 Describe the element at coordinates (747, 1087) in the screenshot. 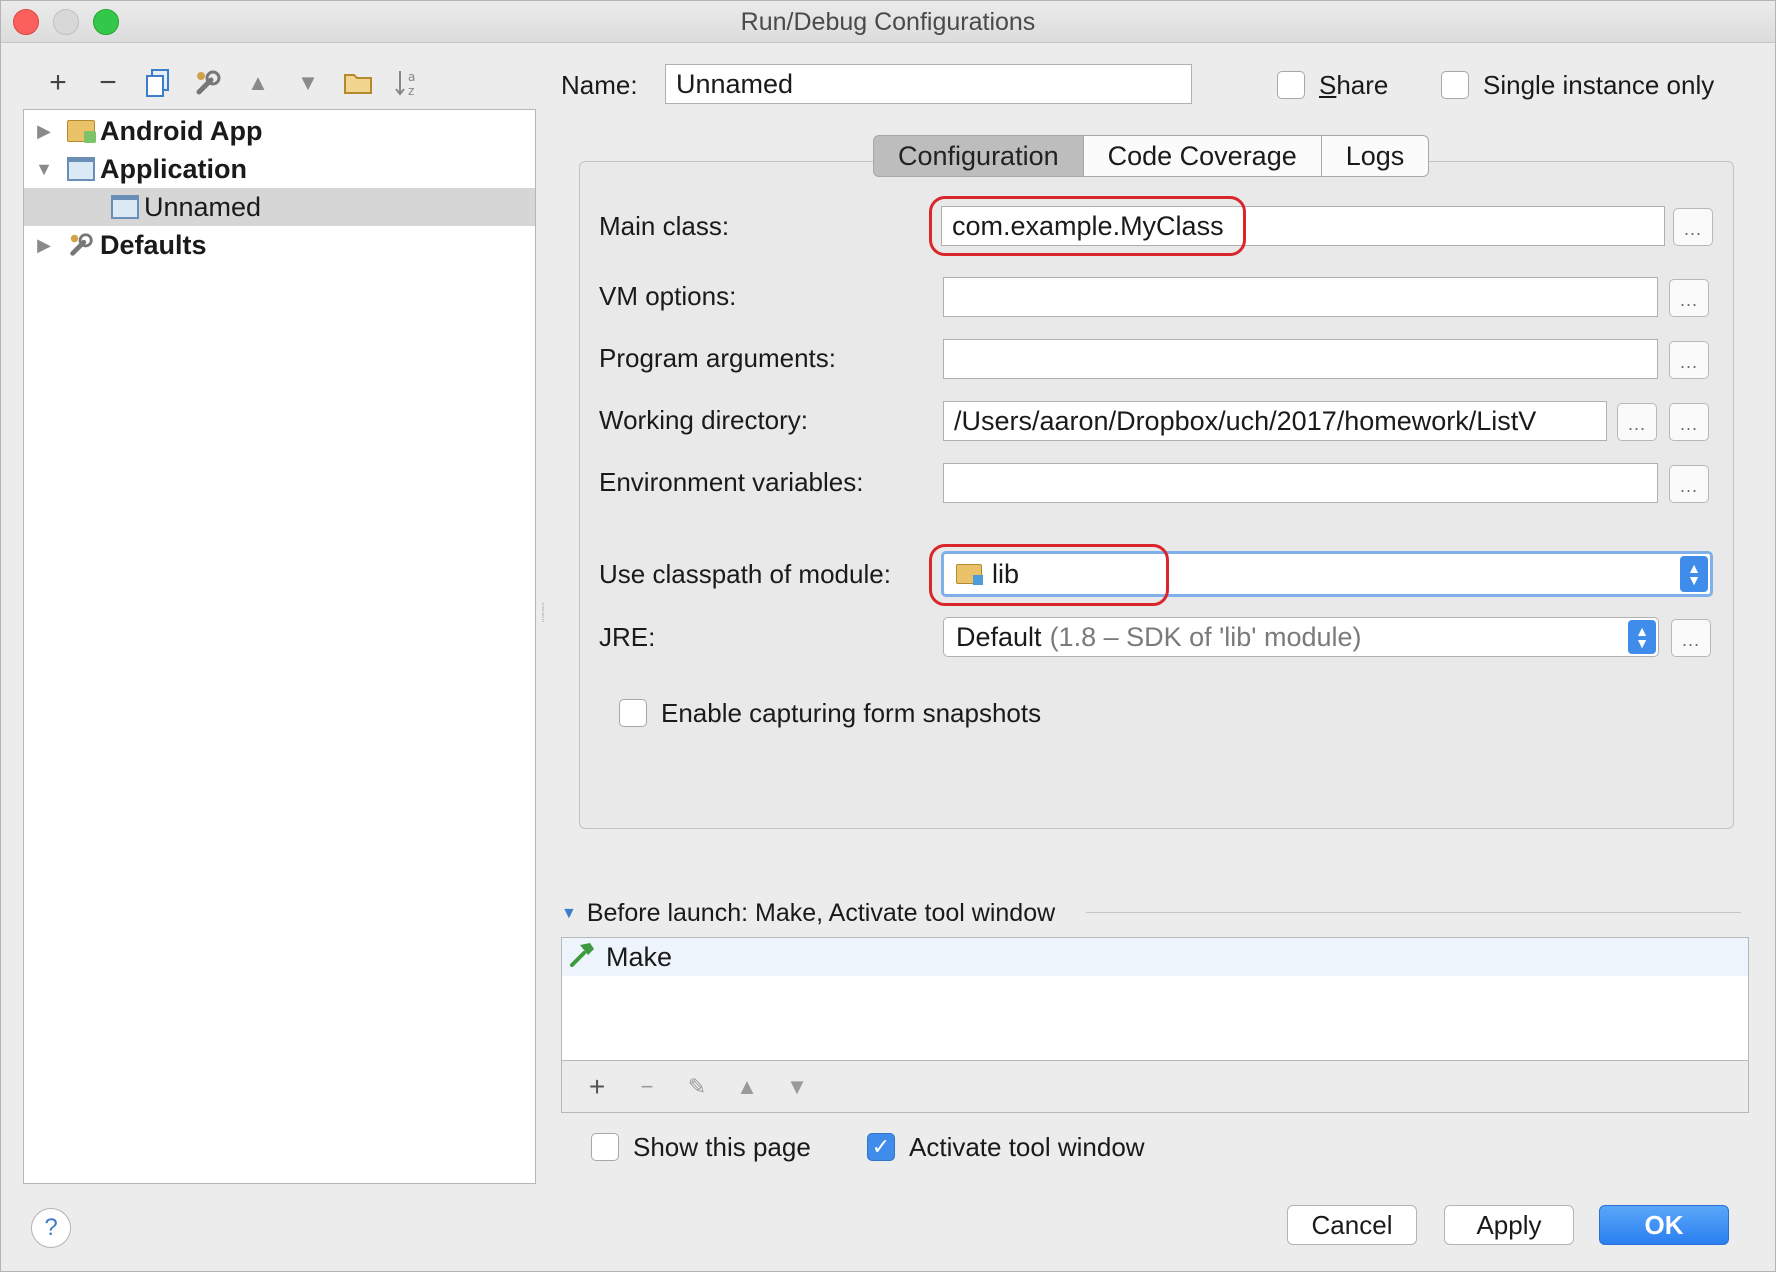

I see `move-task-up-button: ▲` at that location.